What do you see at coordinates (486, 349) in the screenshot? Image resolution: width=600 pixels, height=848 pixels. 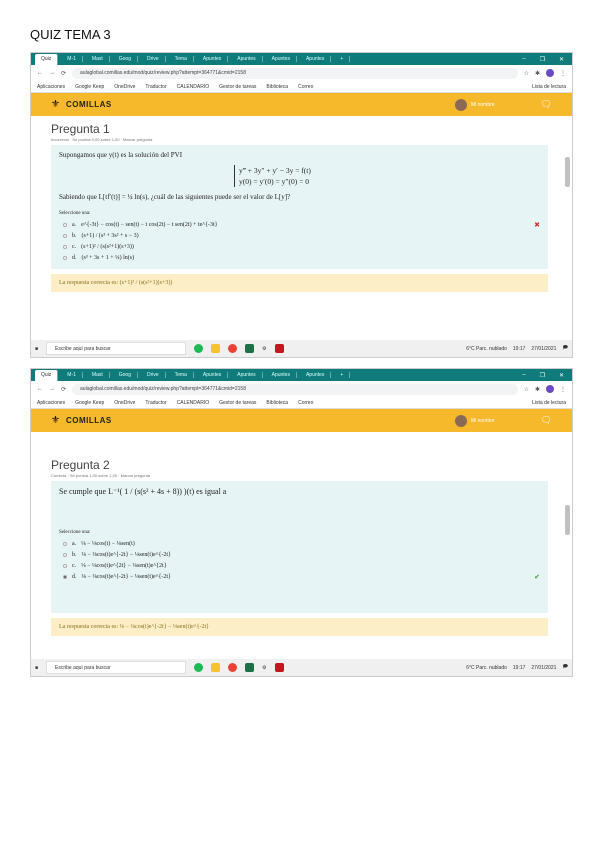 I see `weather: 6°C Parc. nublado` at bounding box center [486, 349].